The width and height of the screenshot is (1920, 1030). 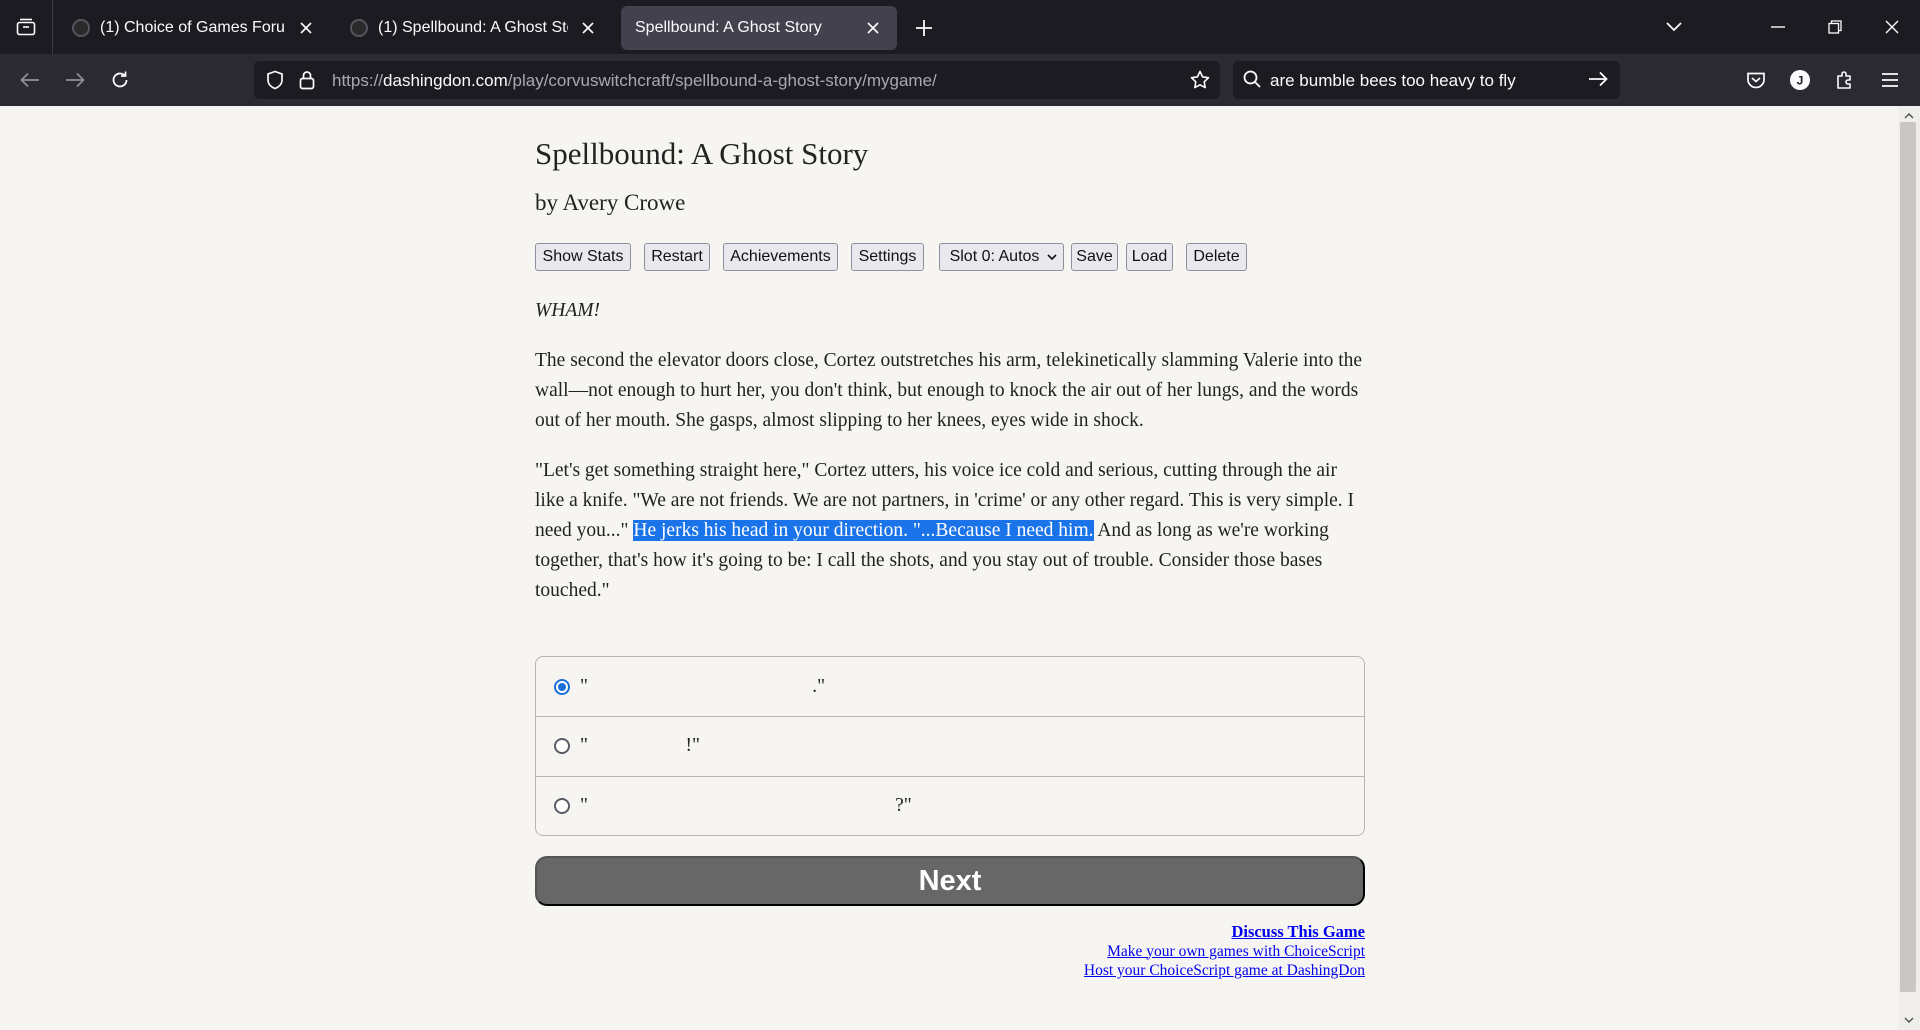 I want to click on account-button: J, so click(x=1800, y=80).